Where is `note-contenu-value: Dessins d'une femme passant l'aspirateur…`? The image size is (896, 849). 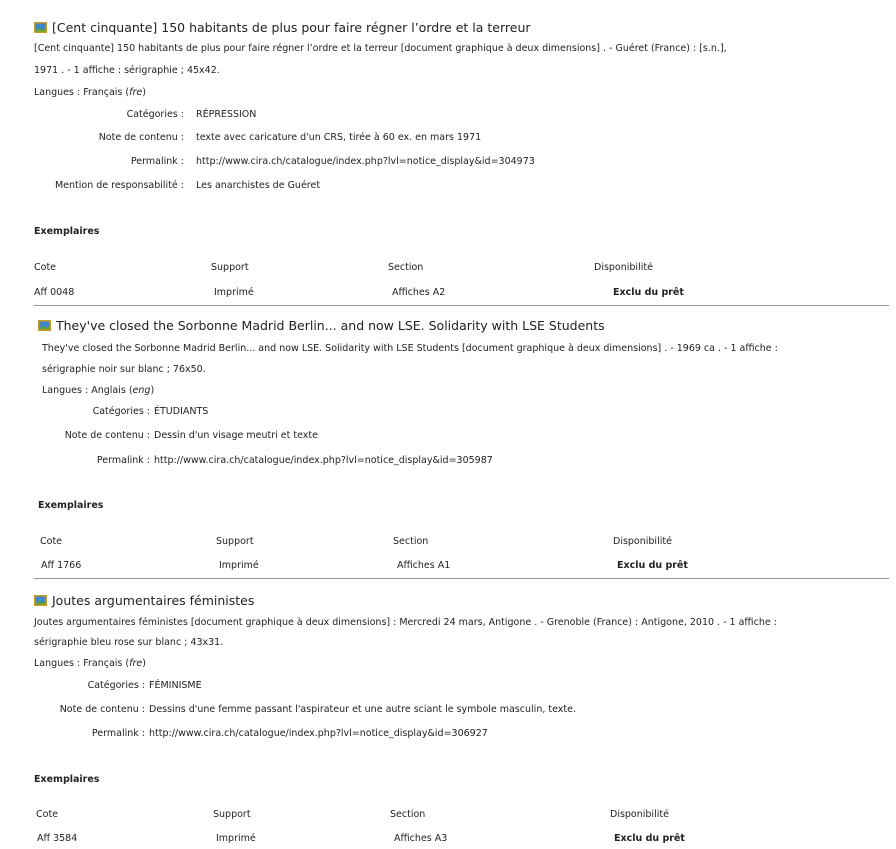
note-contenu-value: Dessins d'une femme passant l'aspirateur… is located at coordinates (362, 709).